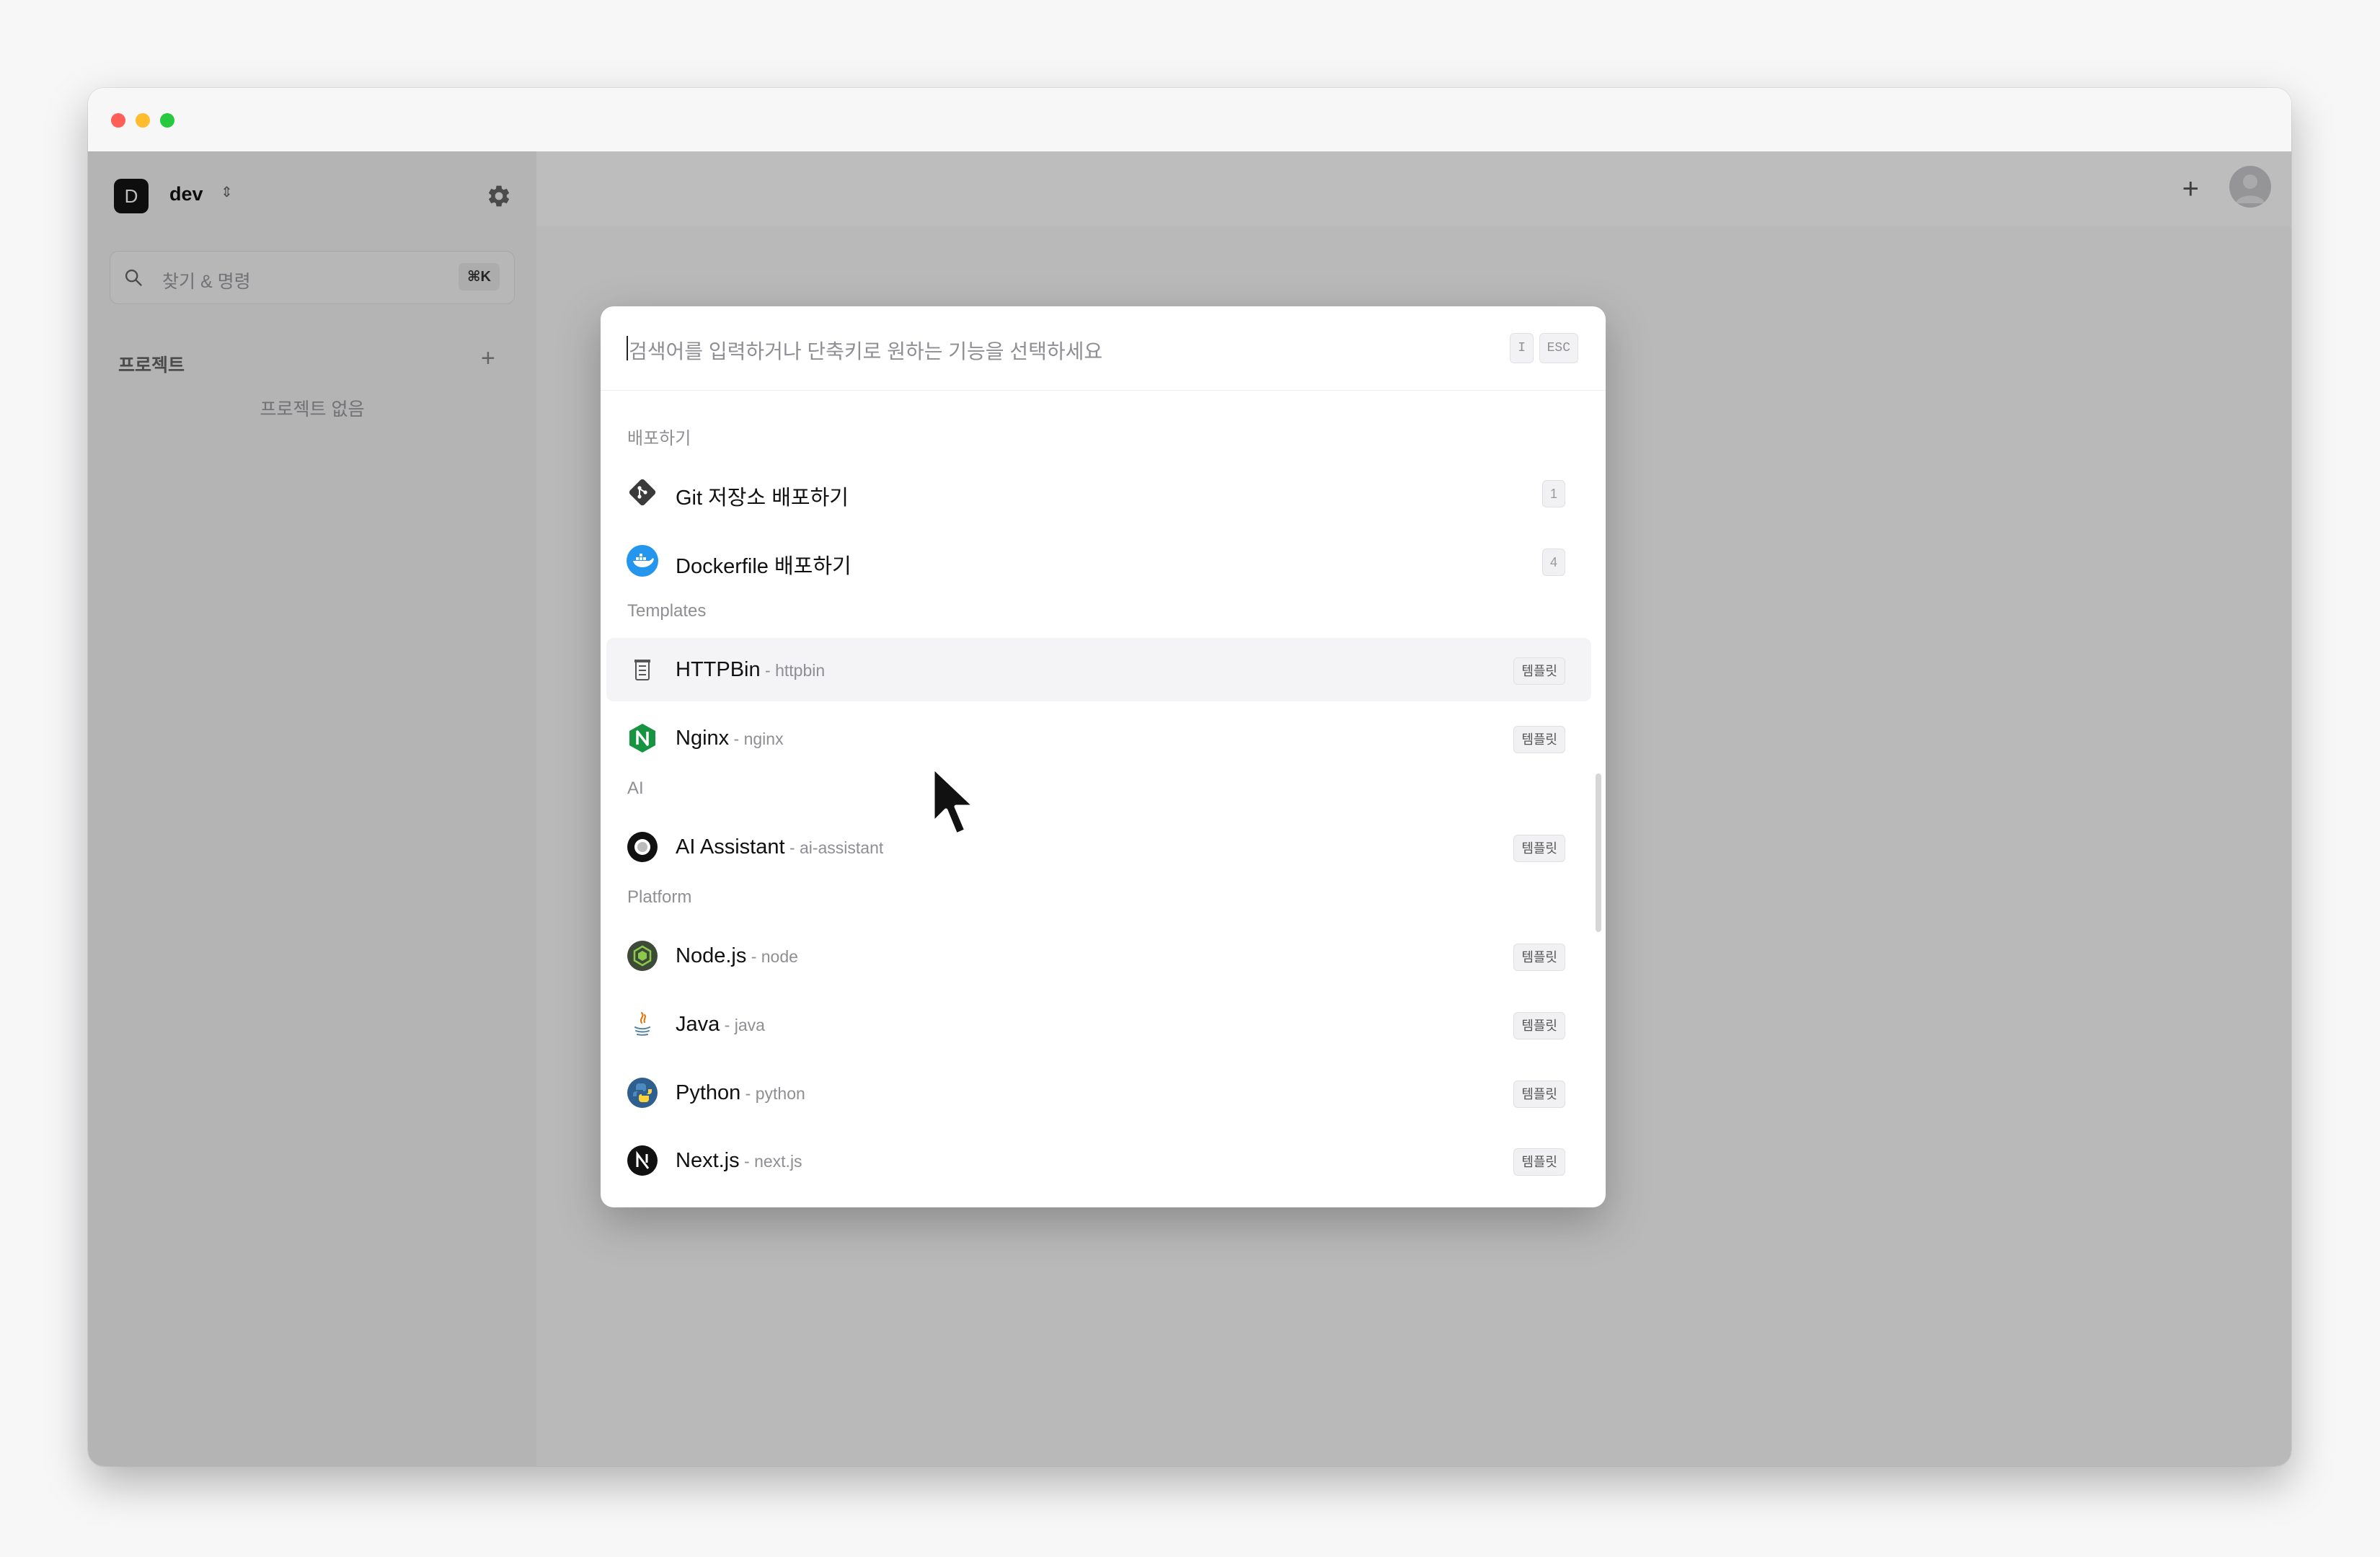  I want to click on minimize-window-button, so click(143, 120).